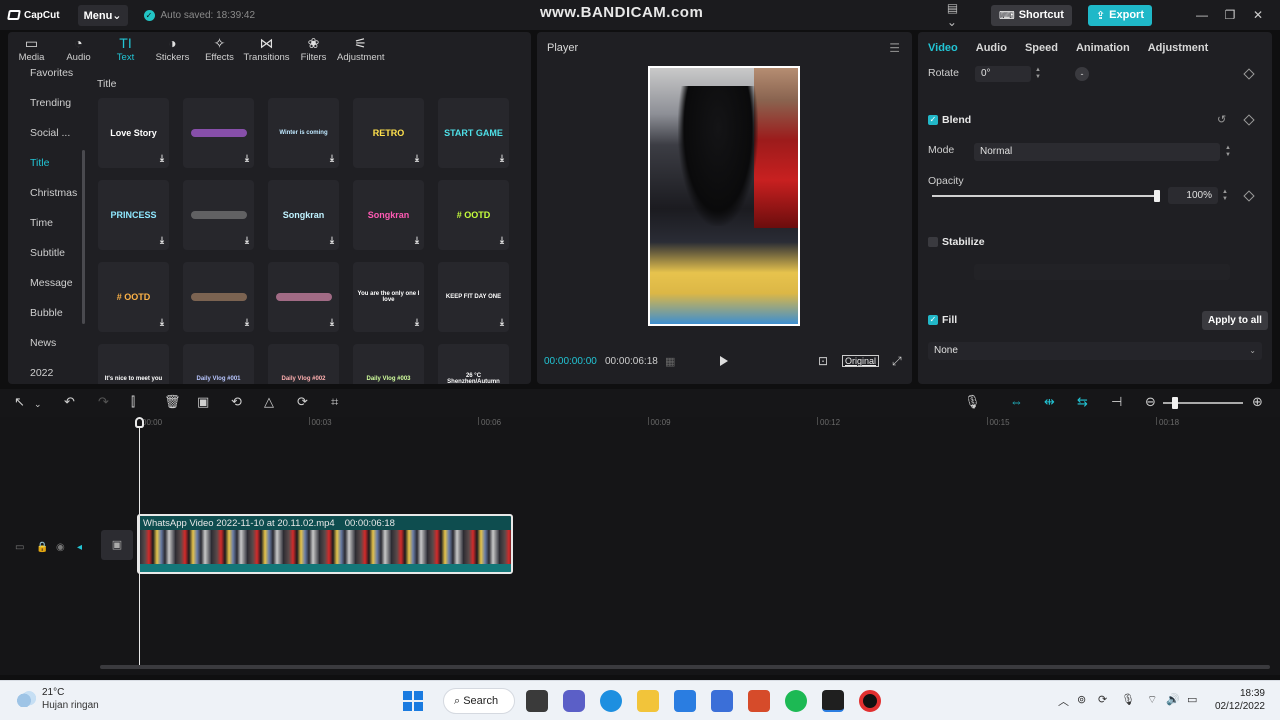 The height and width of the screenshot is (720, 1280). Describe the element at coordinates (1193, 195) in the screenshot. I see `opacity-input: 100%` at that location.